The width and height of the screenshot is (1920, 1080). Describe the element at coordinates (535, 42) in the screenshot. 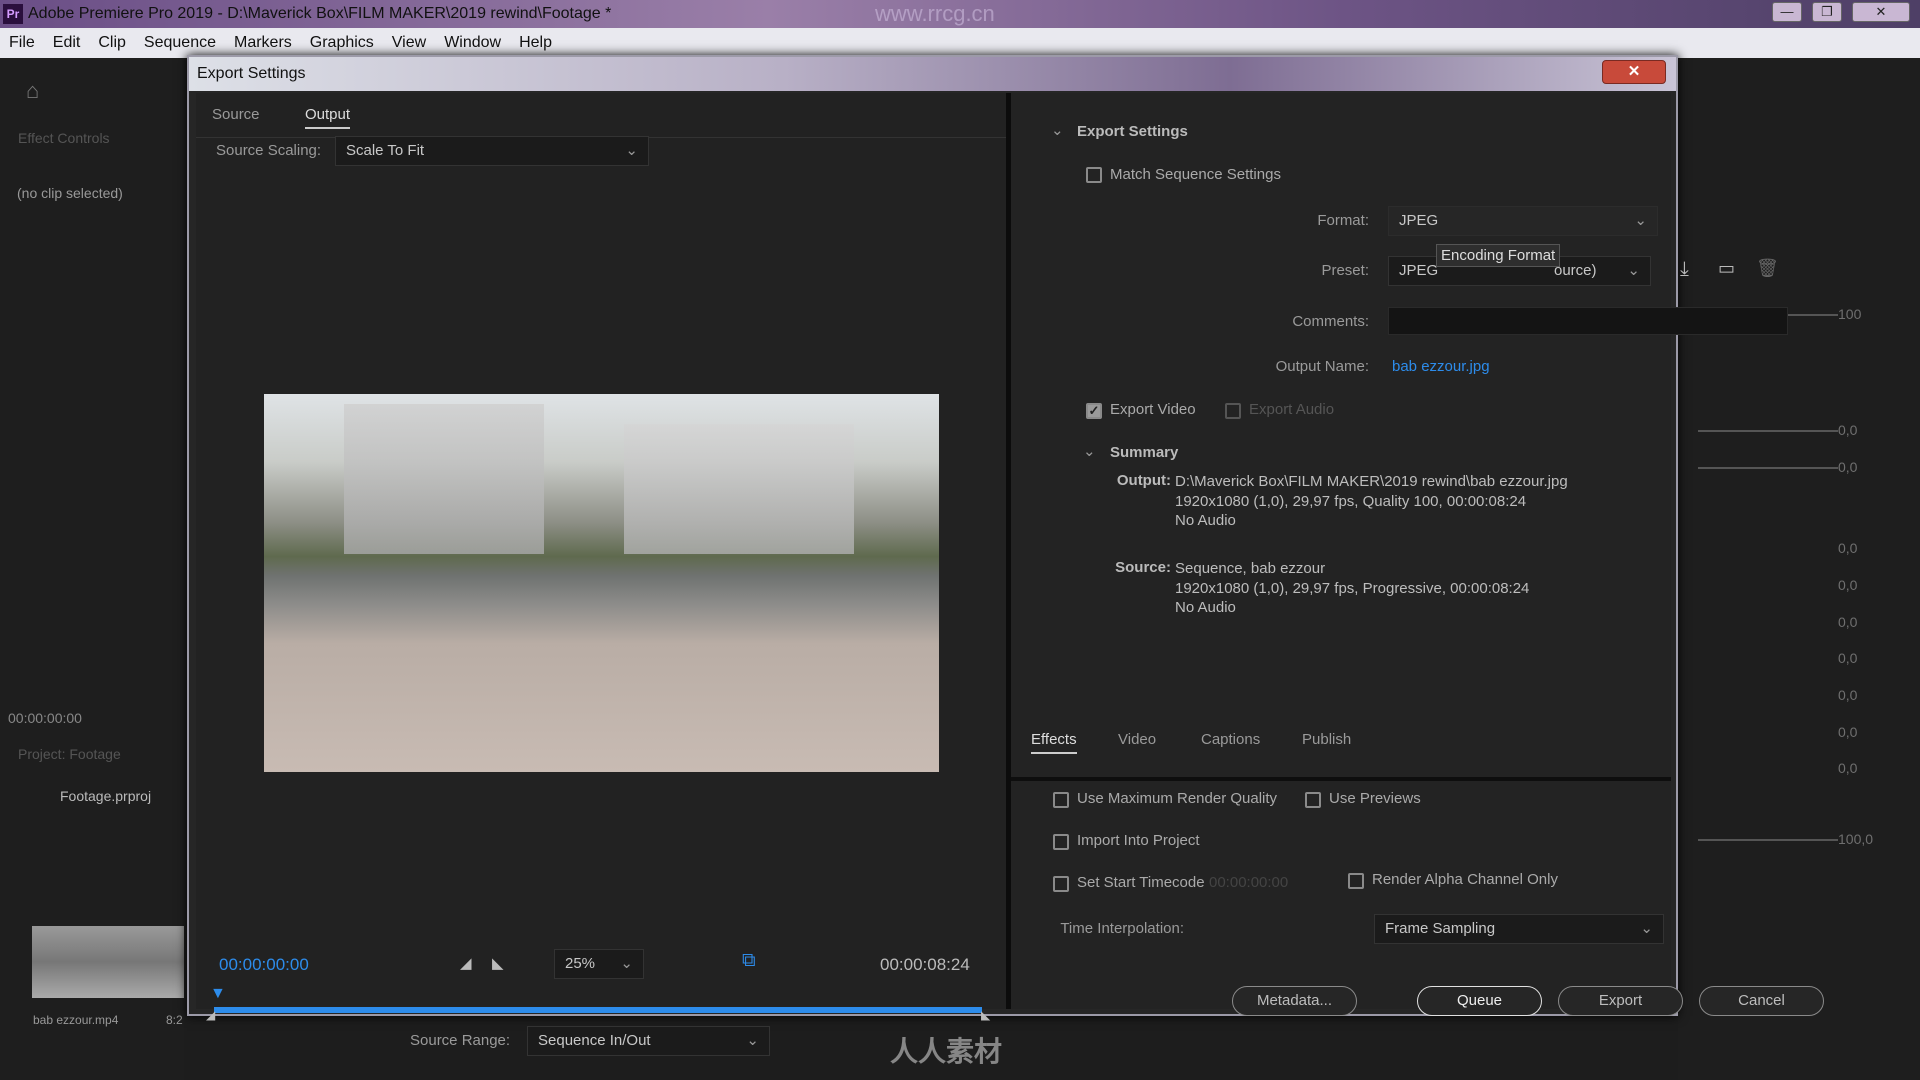

I see `menu-help: Help` at that location.